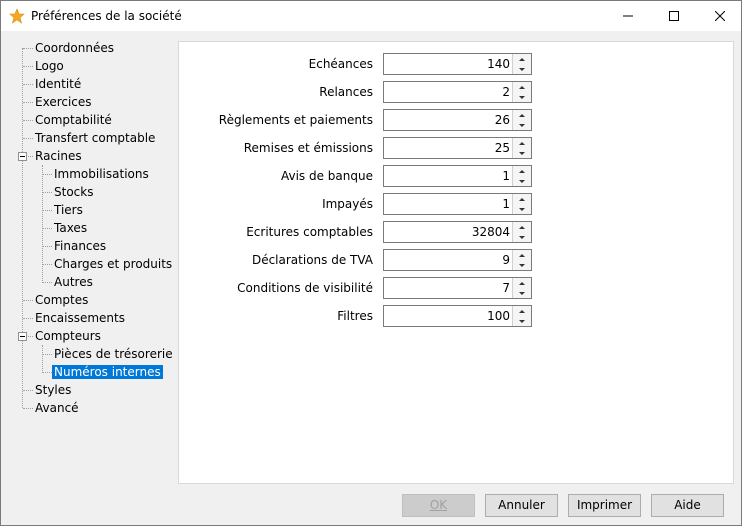 Image resolution: width=742 pixels, height=526 pixels. What do you see at coordinates (447, 148) in the screenshot?
I see `spinner-value: 25` at bounding box center [447, 148].